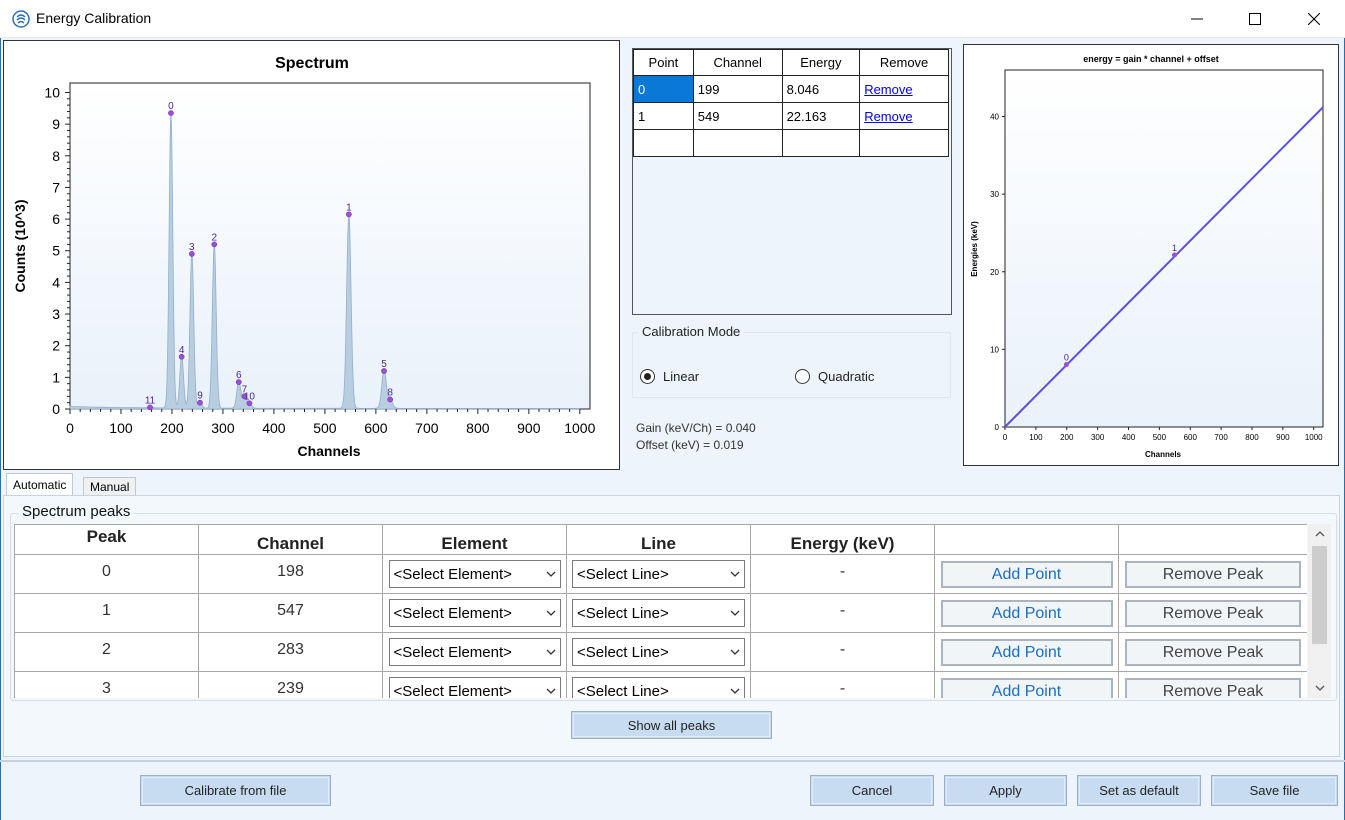 The image size is (1345, 820). Describe the element at coordinates (274, 428) in the screenshot. I see `x-tick-label: 400` at that location.